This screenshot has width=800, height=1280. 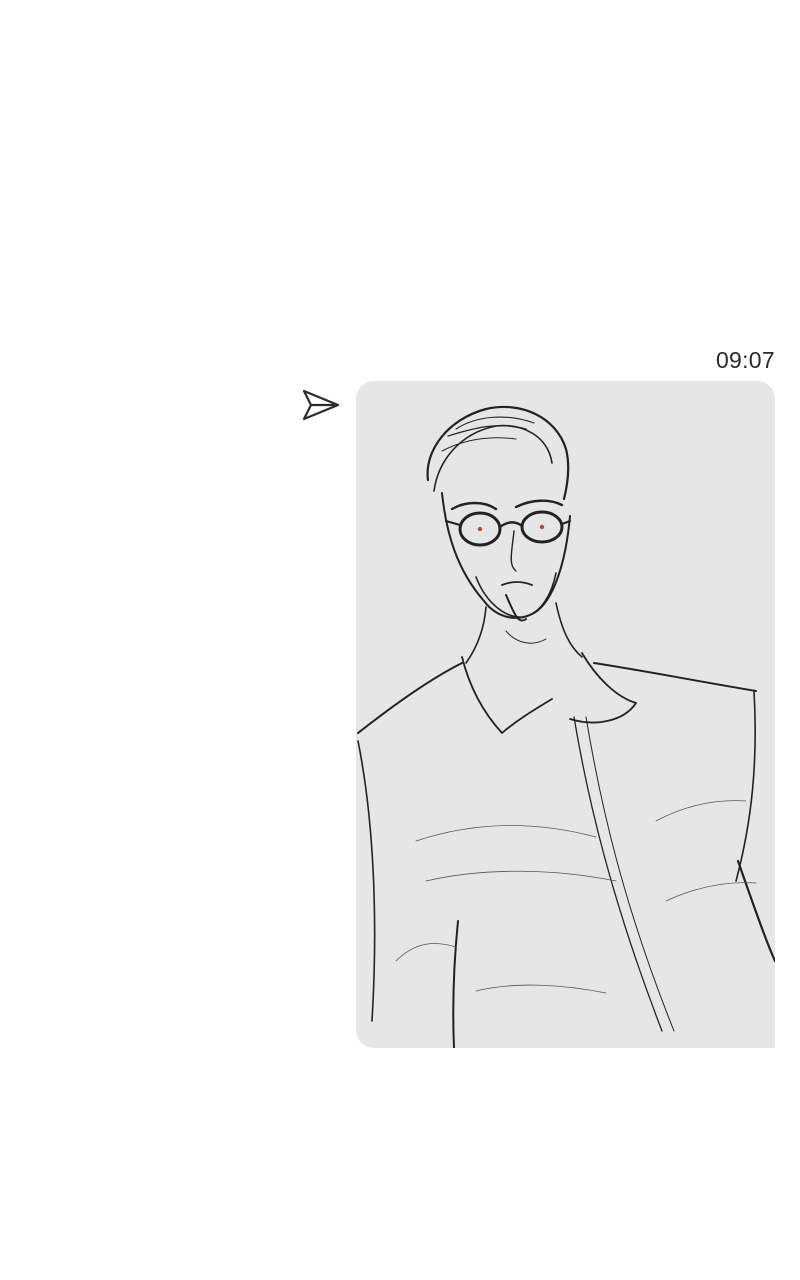 I want to click on send-icon, so click(x=321, y=405).